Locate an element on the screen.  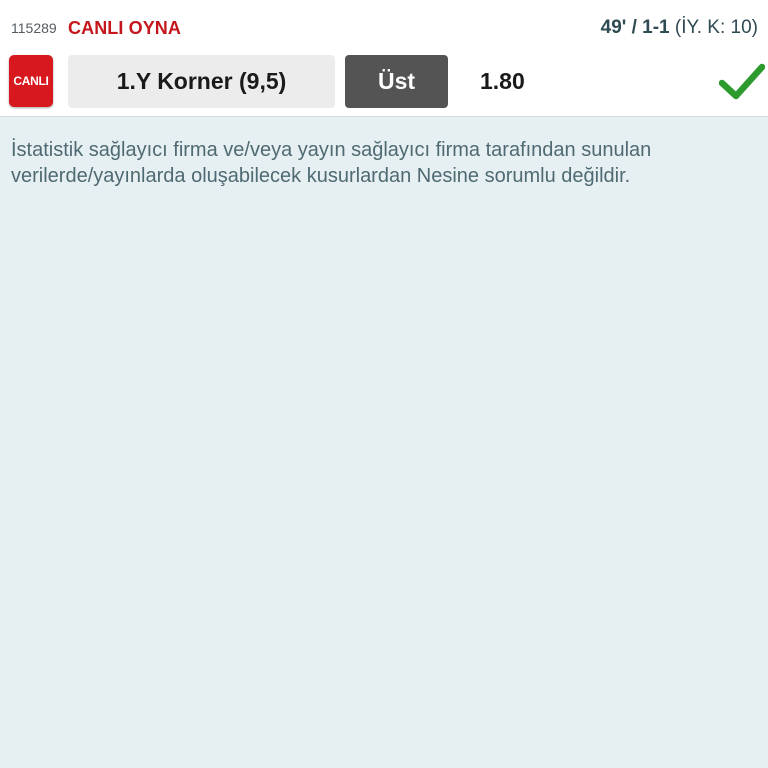
score-main: 49' / 1-1 is located at coordinates (635, 27).